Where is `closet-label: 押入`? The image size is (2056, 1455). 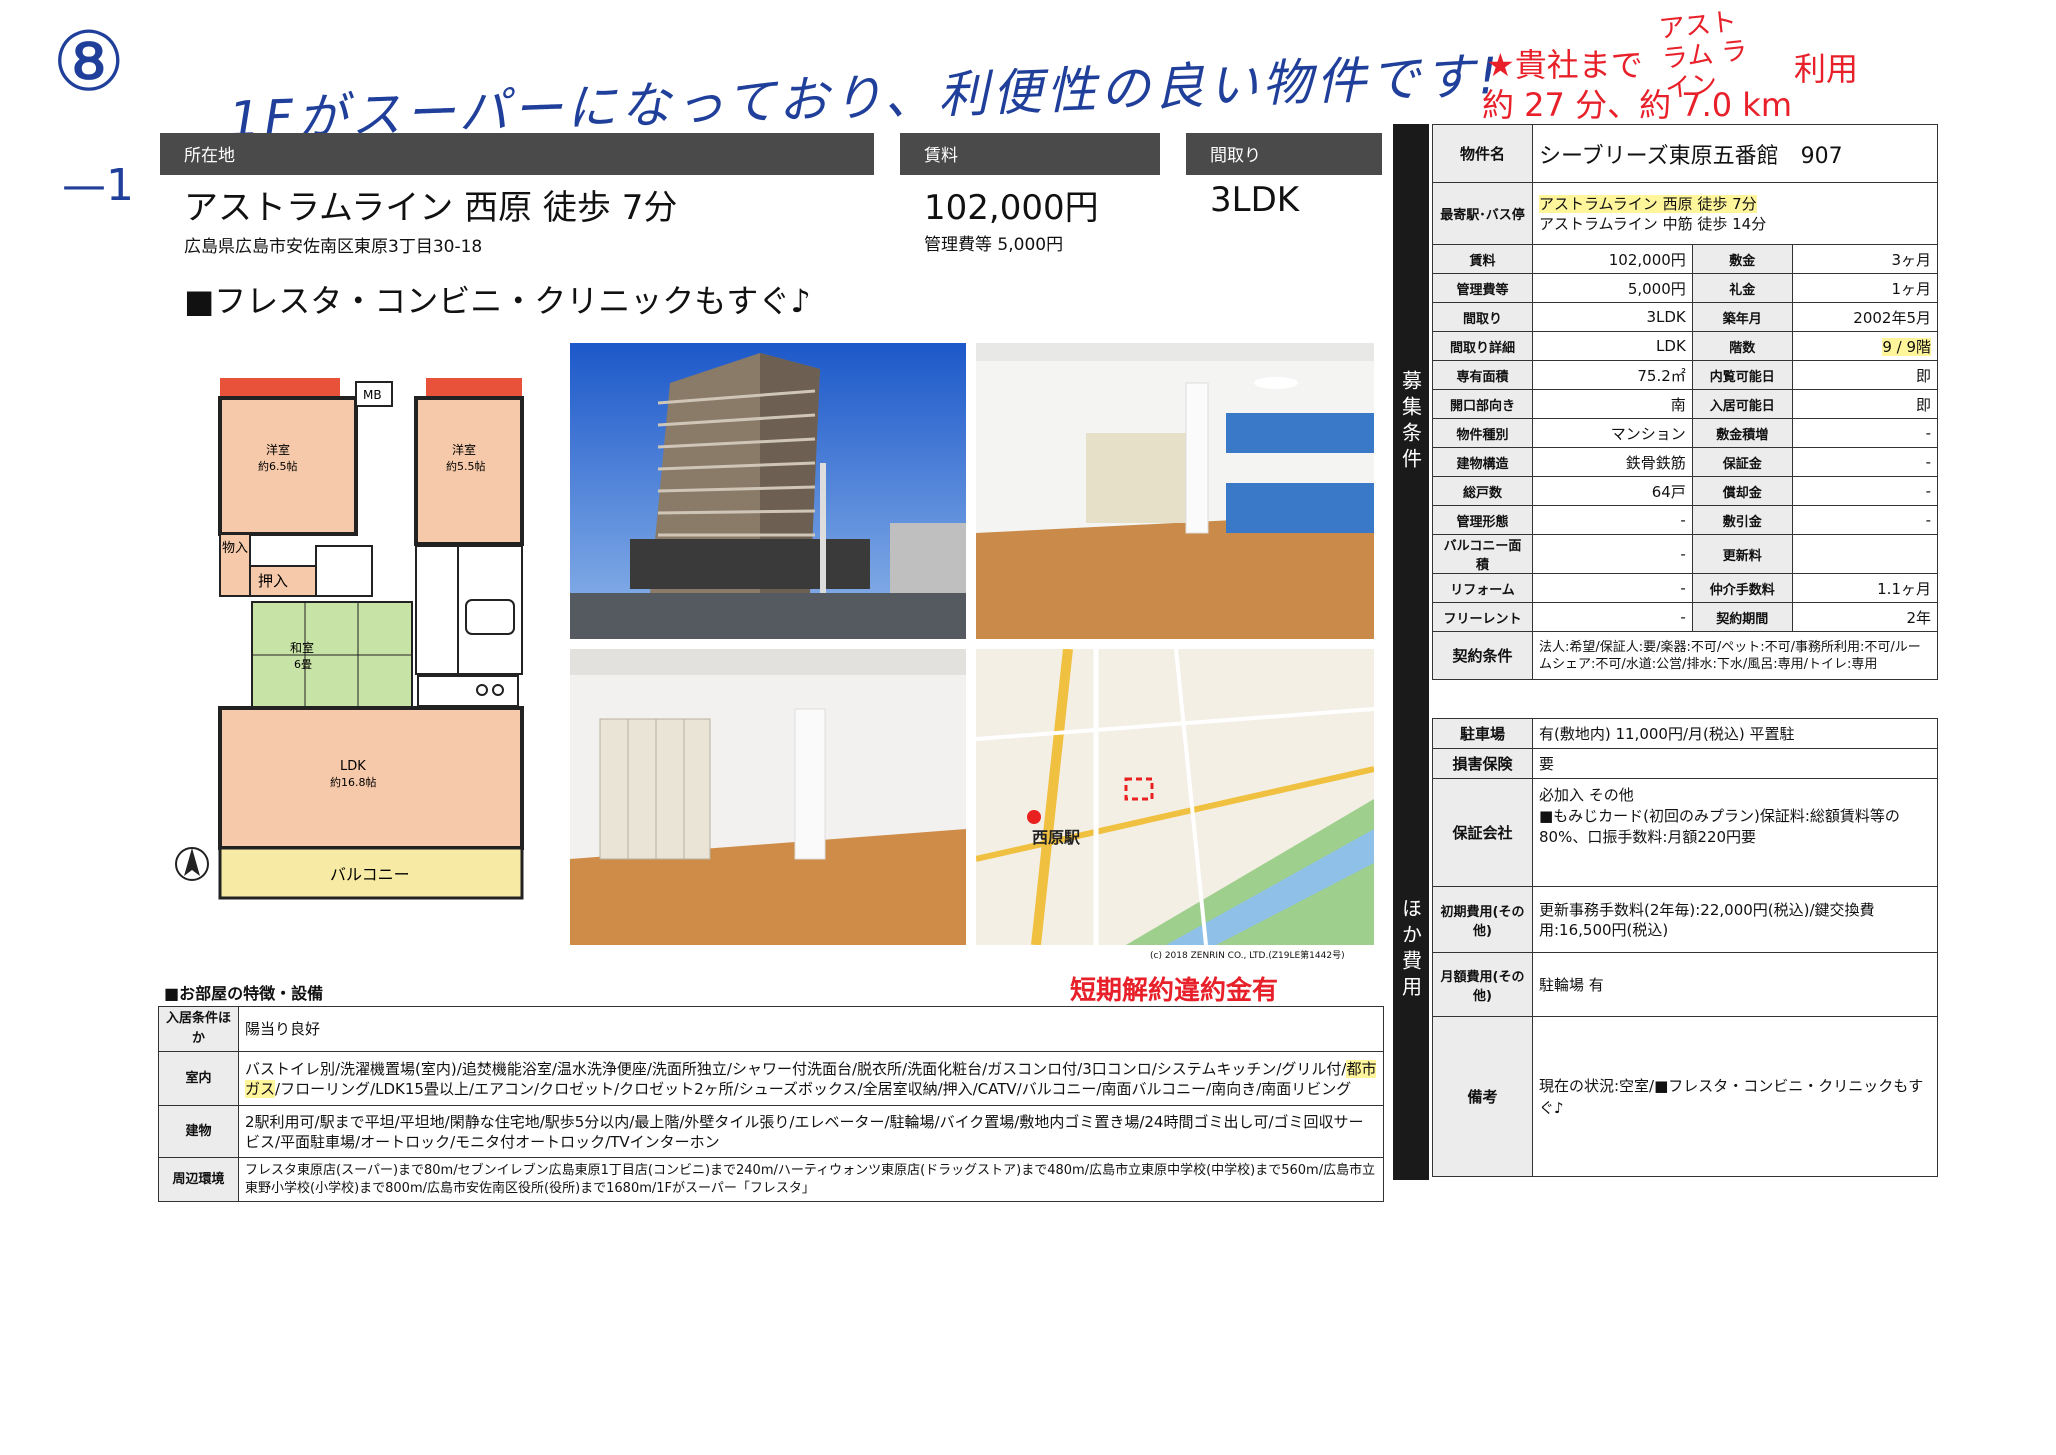
closet-label: 押入 is located at coordinates (273, 581).